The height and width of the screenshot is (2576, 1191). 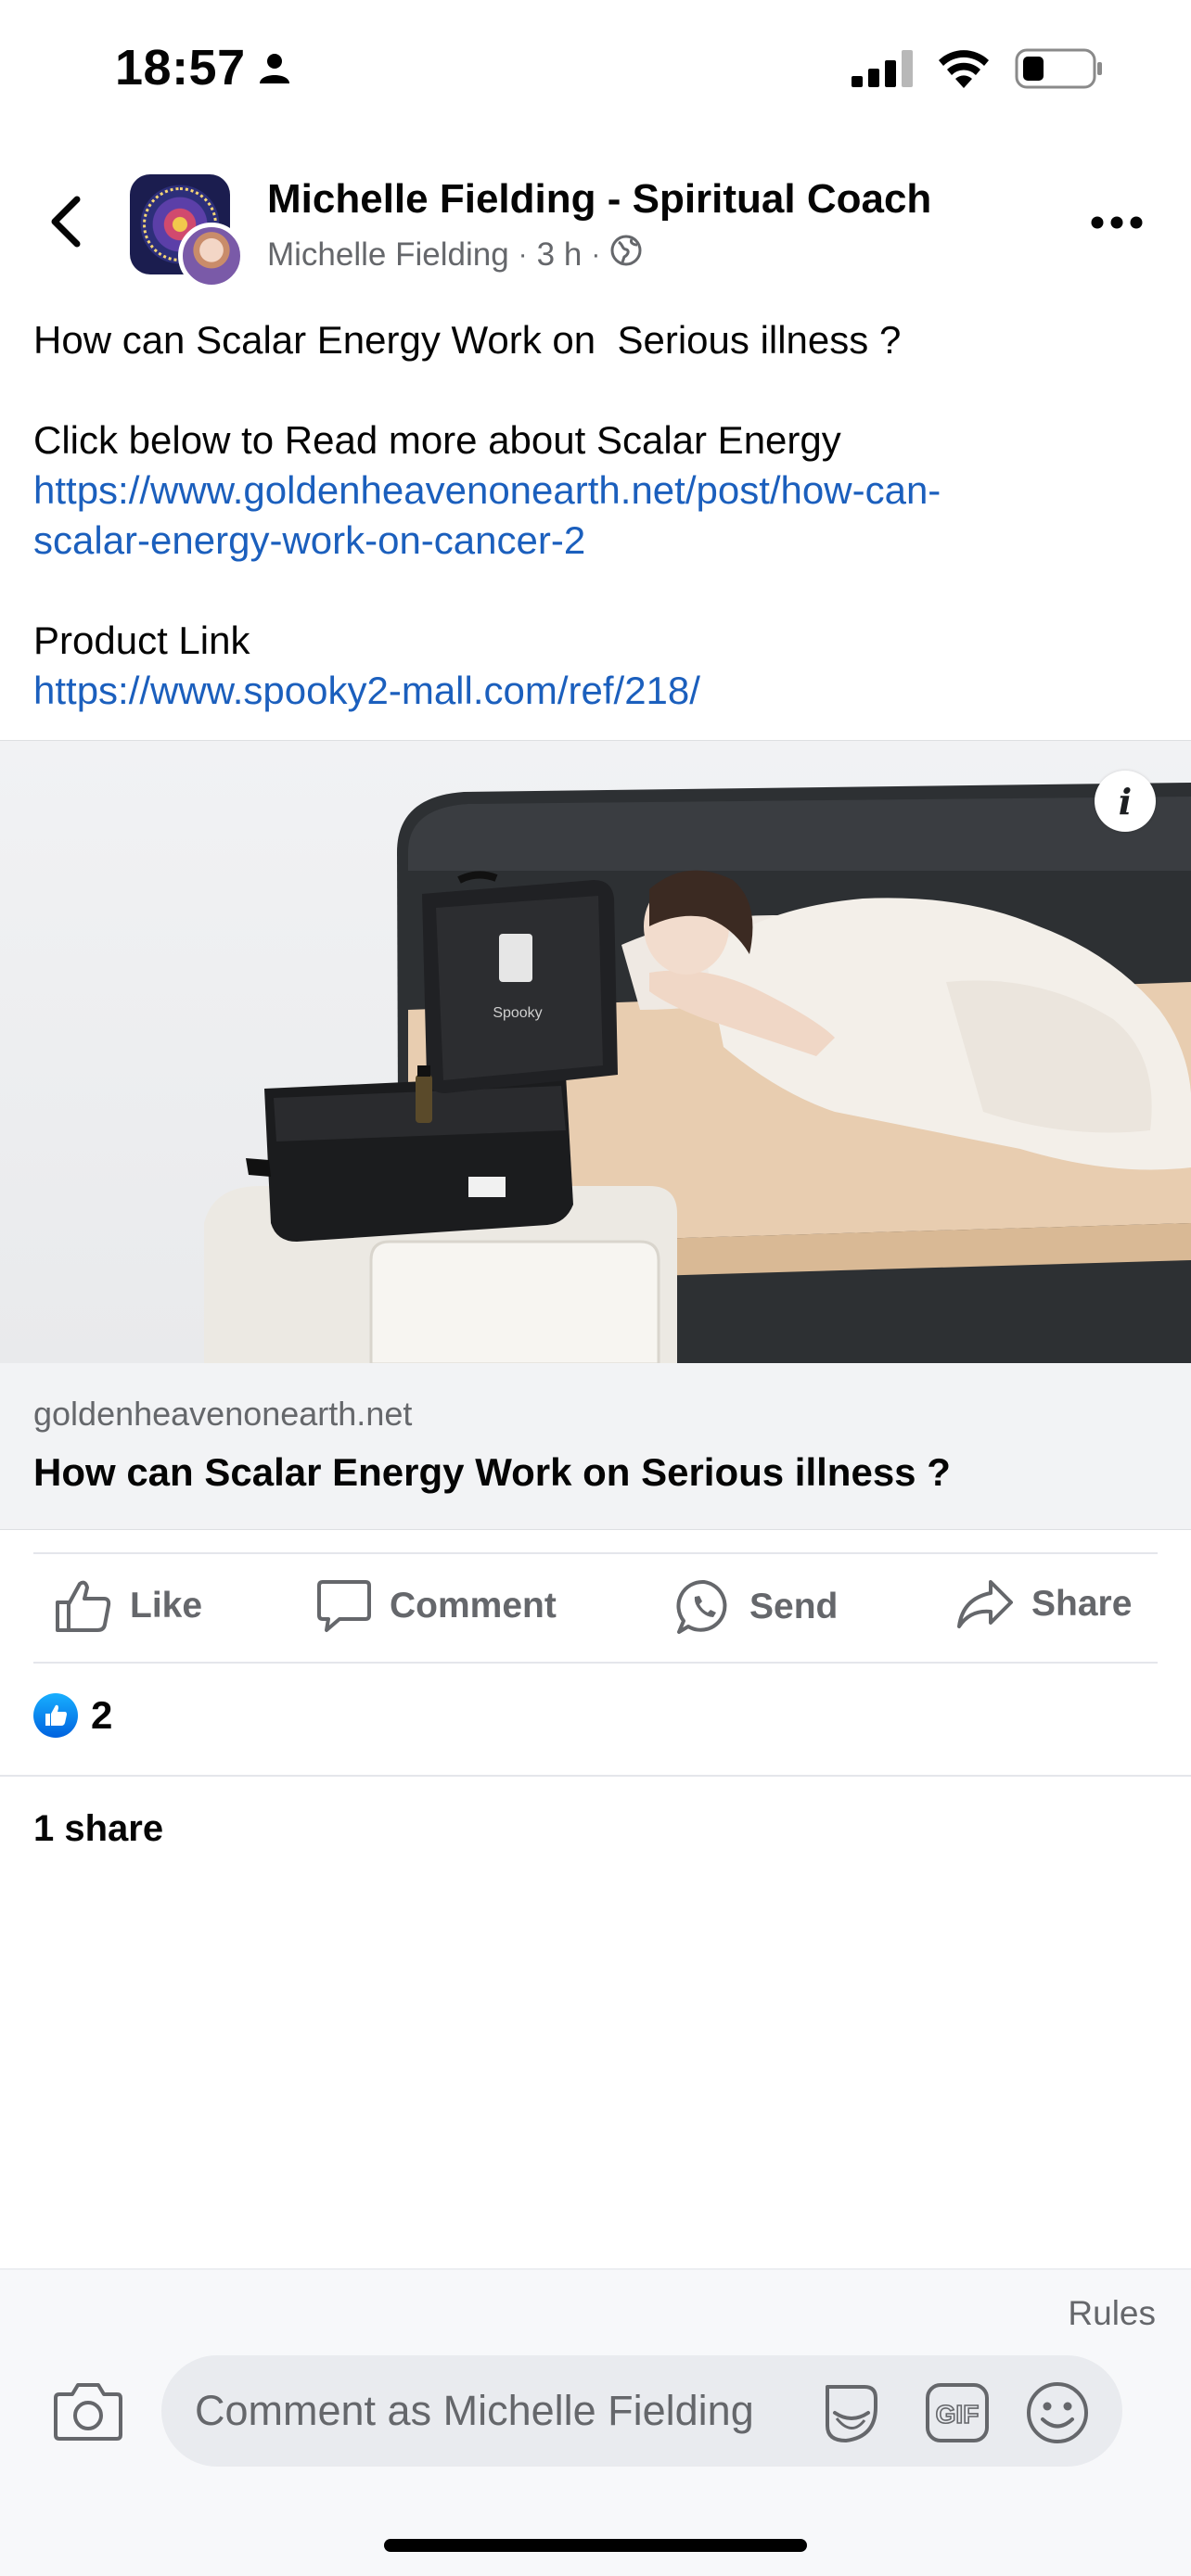 I want to click on preview-domain: goldenheavenonearth.net, so click(x=223, y=1414).